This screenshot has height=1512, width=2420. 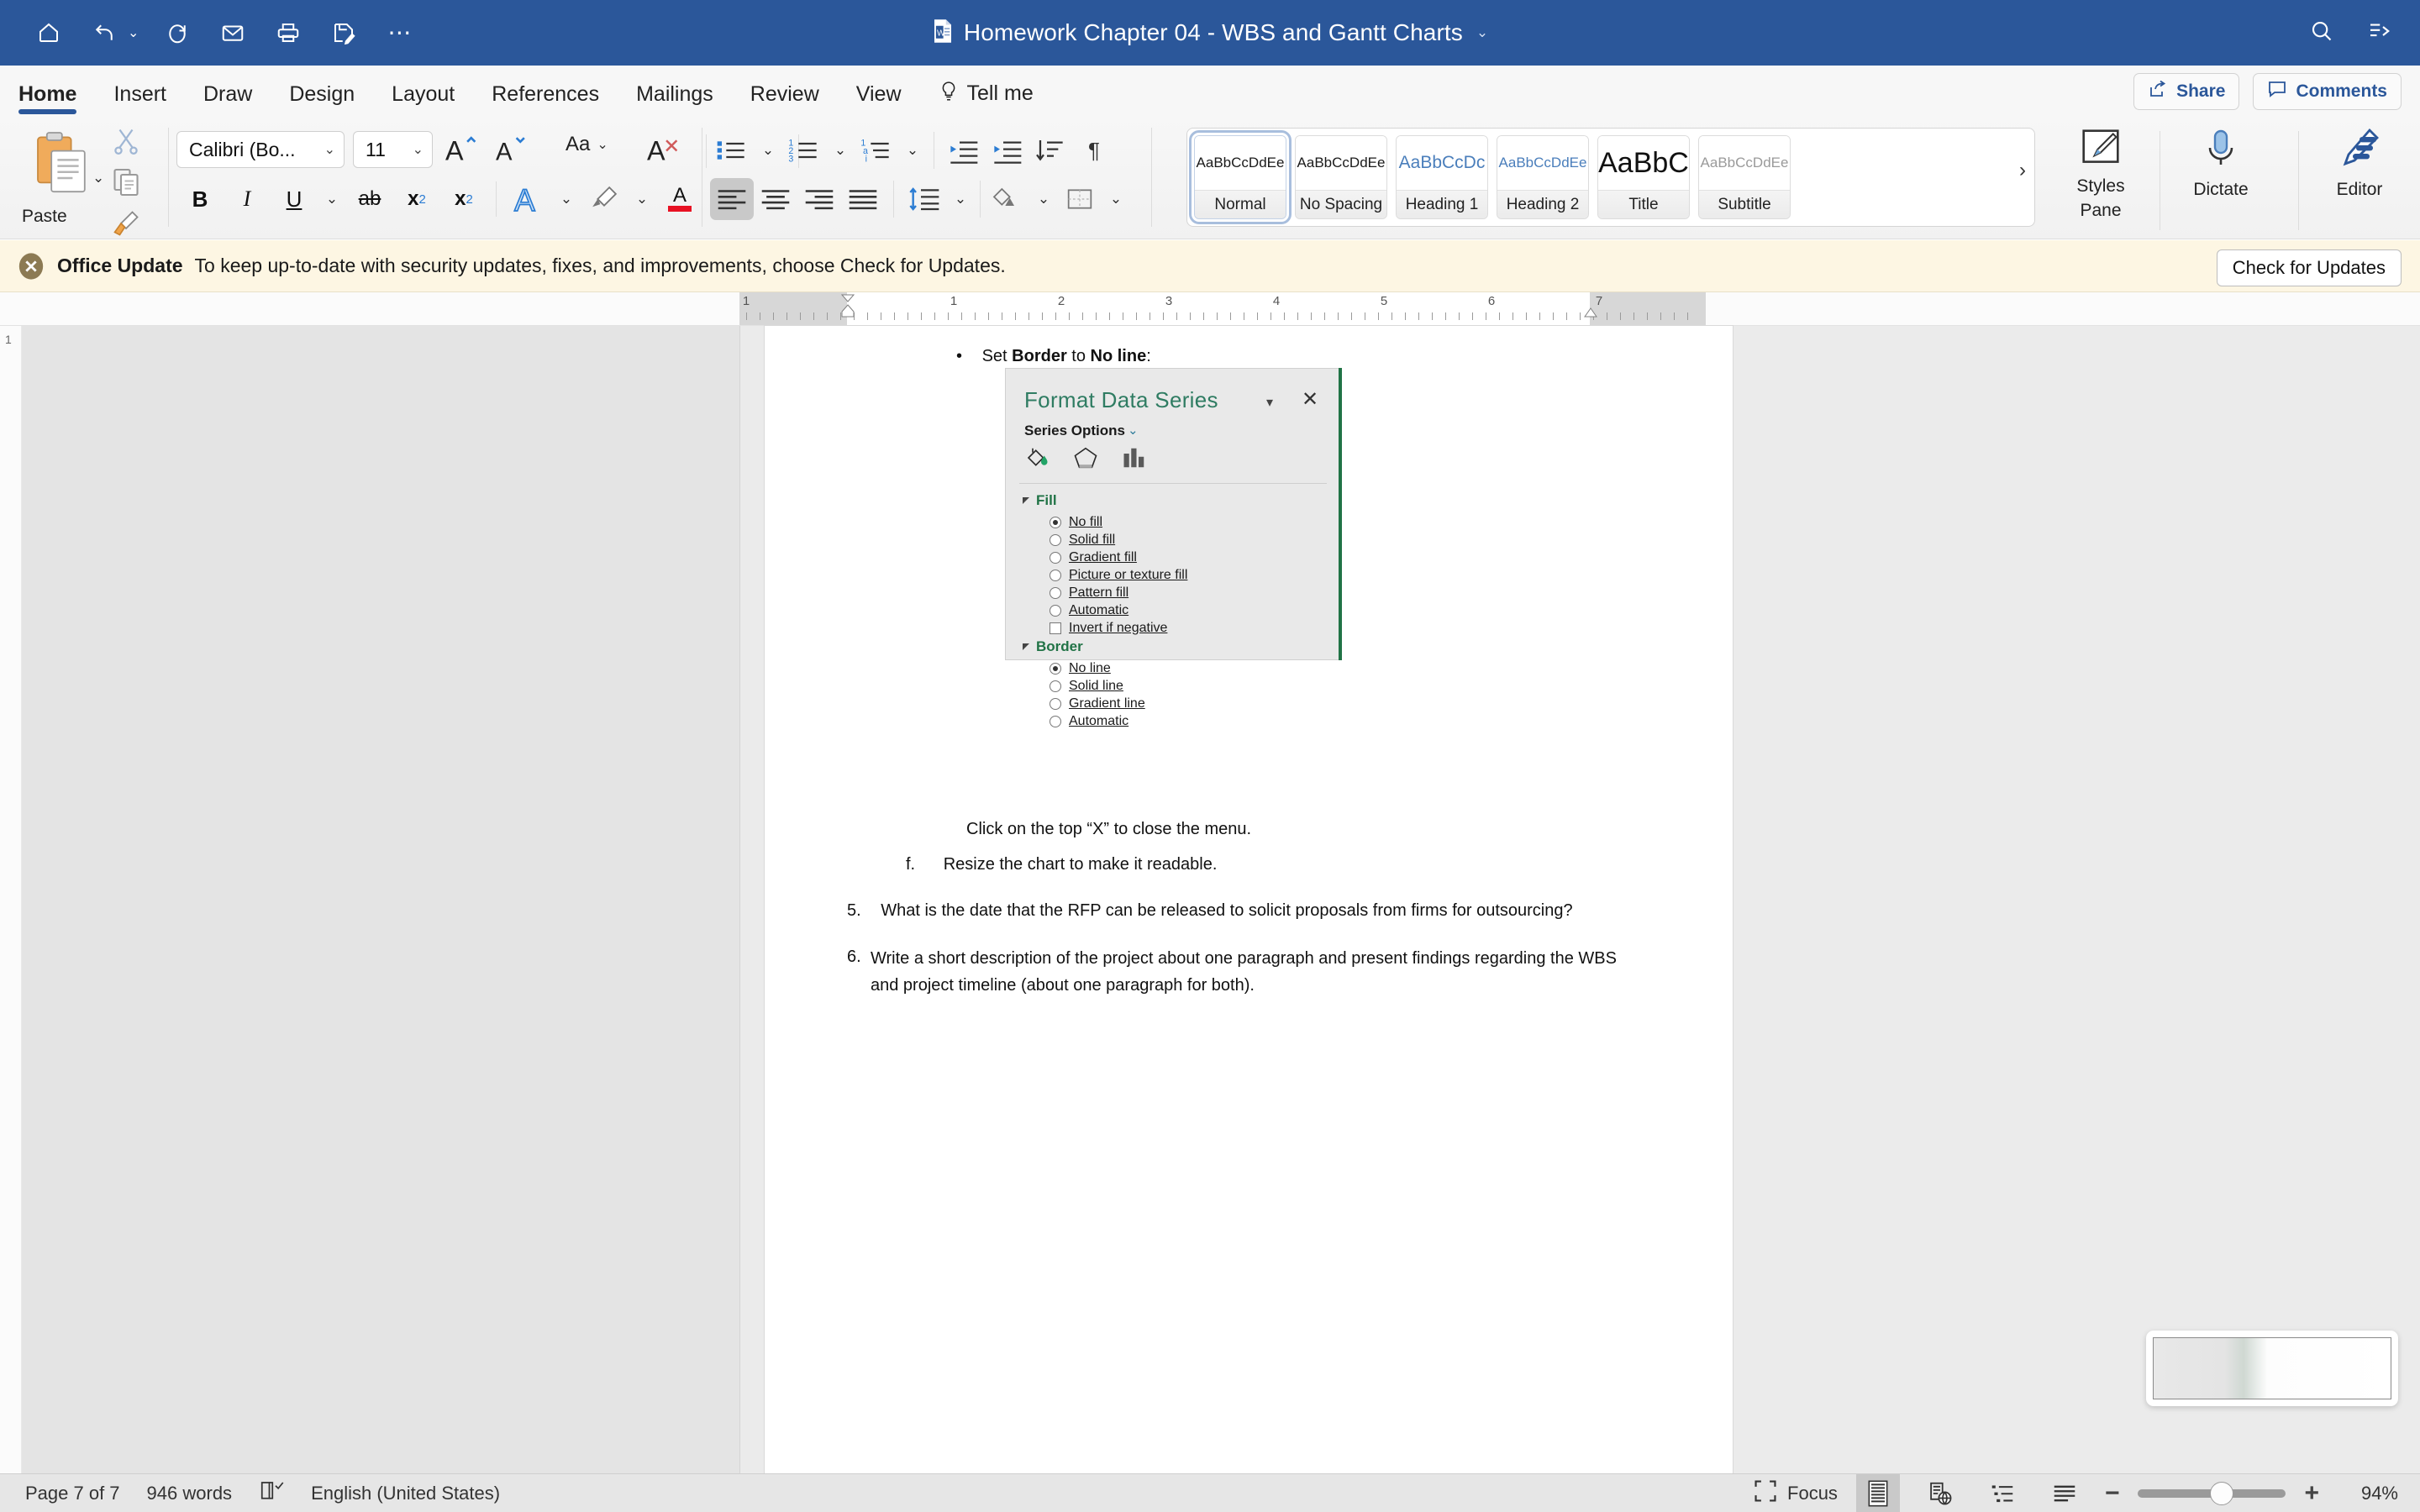 What do you see at coordinates (768, 150) in the screenshot?
I see `bullets-caret: ⌄` at bounding box center [768, 150].